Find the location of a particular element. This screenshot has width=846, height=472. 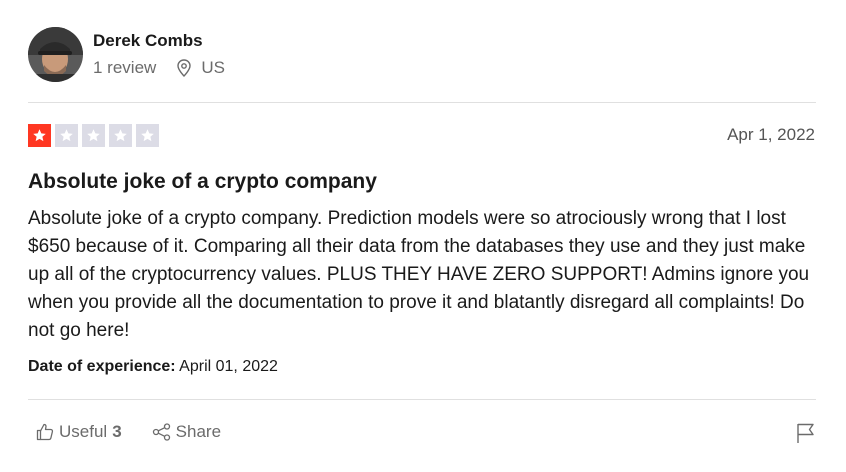

user-avatar-icon is located at coordinates (55, 54).